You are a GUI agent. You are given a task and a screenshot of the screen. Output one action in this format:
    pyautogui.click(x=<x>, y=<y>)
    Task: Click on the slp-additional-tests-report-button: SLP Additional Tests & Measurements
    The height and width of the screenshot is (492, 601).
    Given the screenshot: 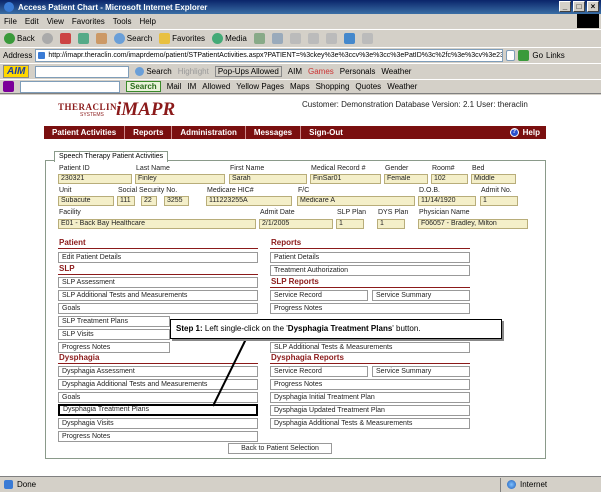 What is the action you would take?
    pyautogui.click(x=370, y=347)
    